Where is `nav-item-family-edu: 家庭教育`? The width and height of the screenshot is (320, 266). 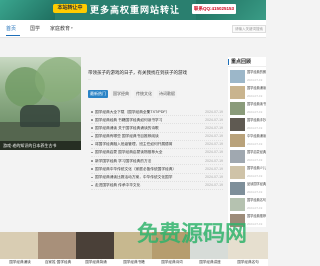
nav-item-family-edu: 家庭教育 is located at coordinates (60, 28).